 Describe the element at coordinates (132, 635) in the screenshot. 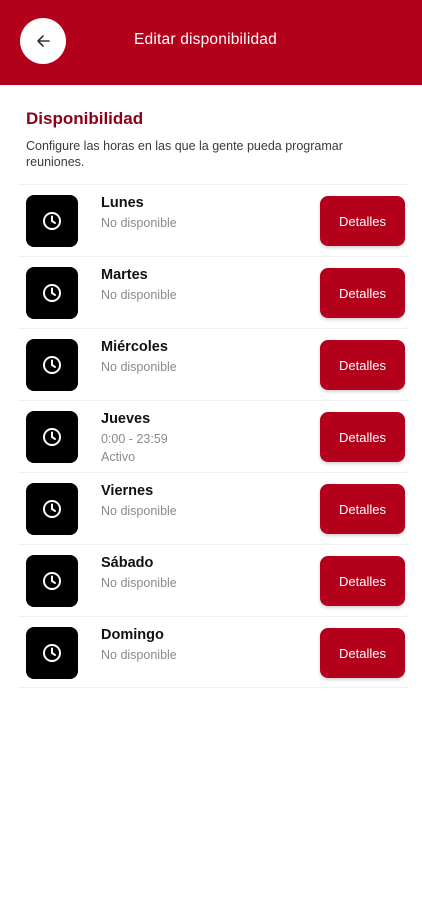

I see `day-name: Domingo` at that location.